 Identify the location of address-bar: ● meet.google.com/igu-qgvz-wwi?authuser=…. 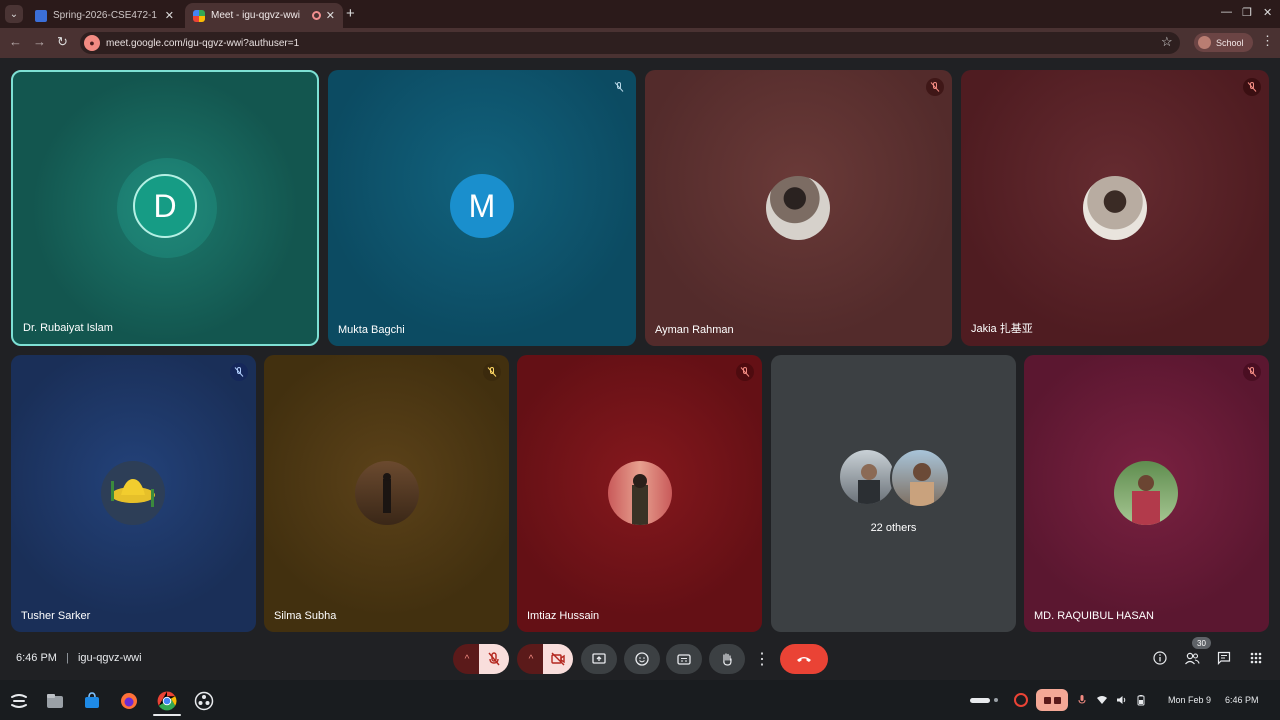
(630, 43).